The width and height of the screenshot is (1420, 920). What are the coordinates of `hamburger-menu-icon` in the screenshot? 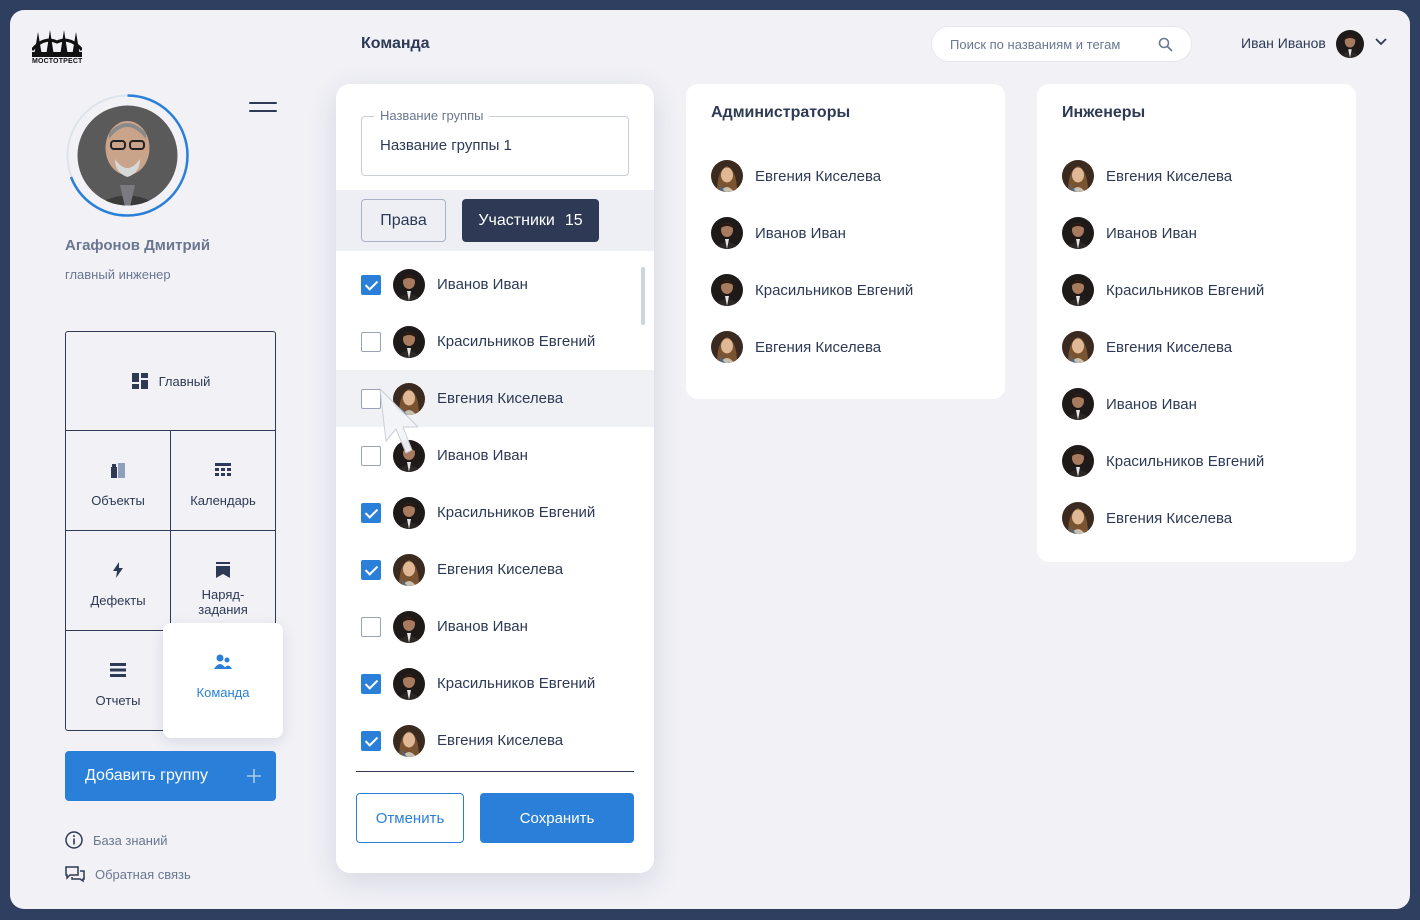 It's located at (263, 108).